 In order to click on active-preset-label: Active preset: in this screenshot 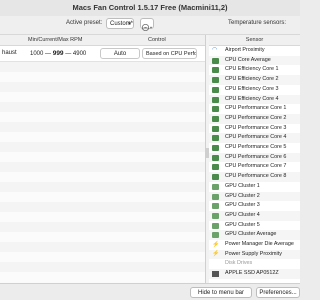, I will do `click(84, 23)`.